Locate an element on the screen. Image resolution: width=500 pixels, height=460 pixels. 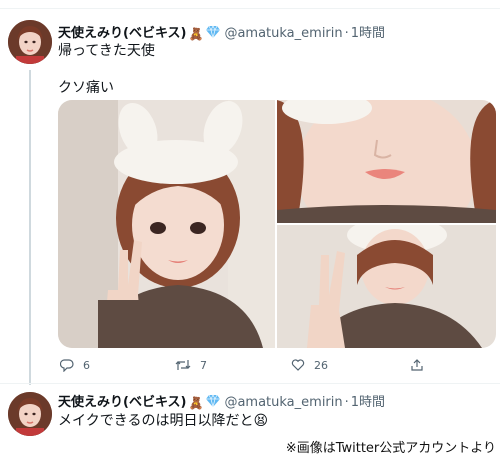
retweet-button: 7 is located at coordinates (191, 365).